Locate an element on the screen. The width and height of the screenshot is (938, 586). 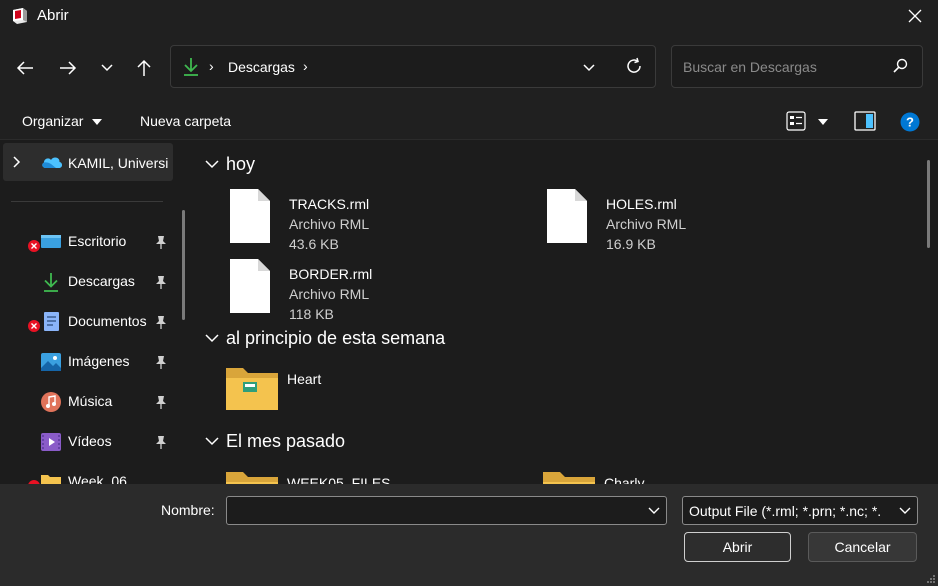
pictures-icon is located at coordinates (51, 362).